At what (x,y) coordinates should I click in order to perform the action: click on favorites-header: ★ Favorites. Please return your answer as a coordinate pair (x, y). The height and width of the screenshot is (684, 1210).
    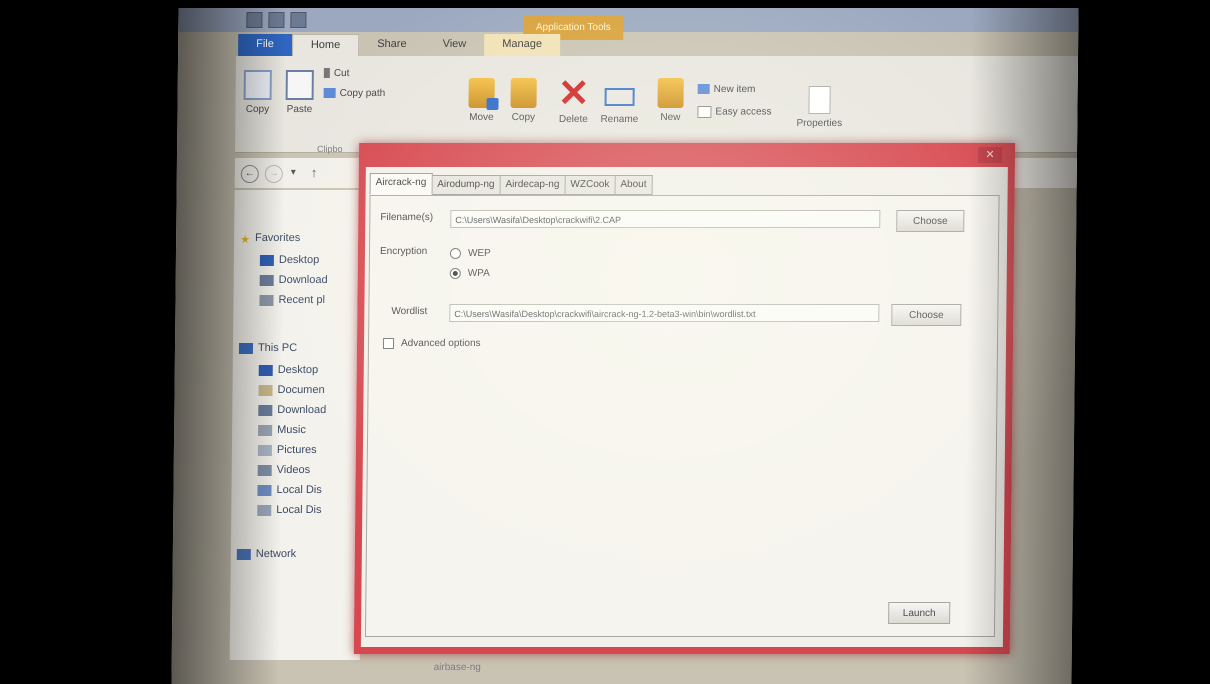
    Looking at the image, I should click on (270, 239).